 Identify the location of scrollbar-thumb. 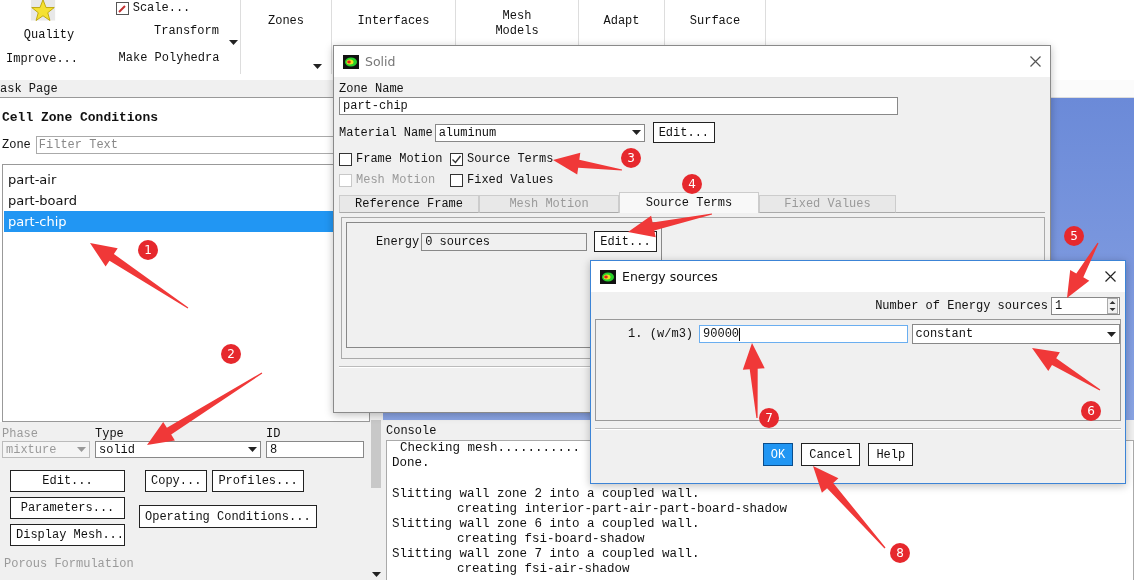
(376, 454).